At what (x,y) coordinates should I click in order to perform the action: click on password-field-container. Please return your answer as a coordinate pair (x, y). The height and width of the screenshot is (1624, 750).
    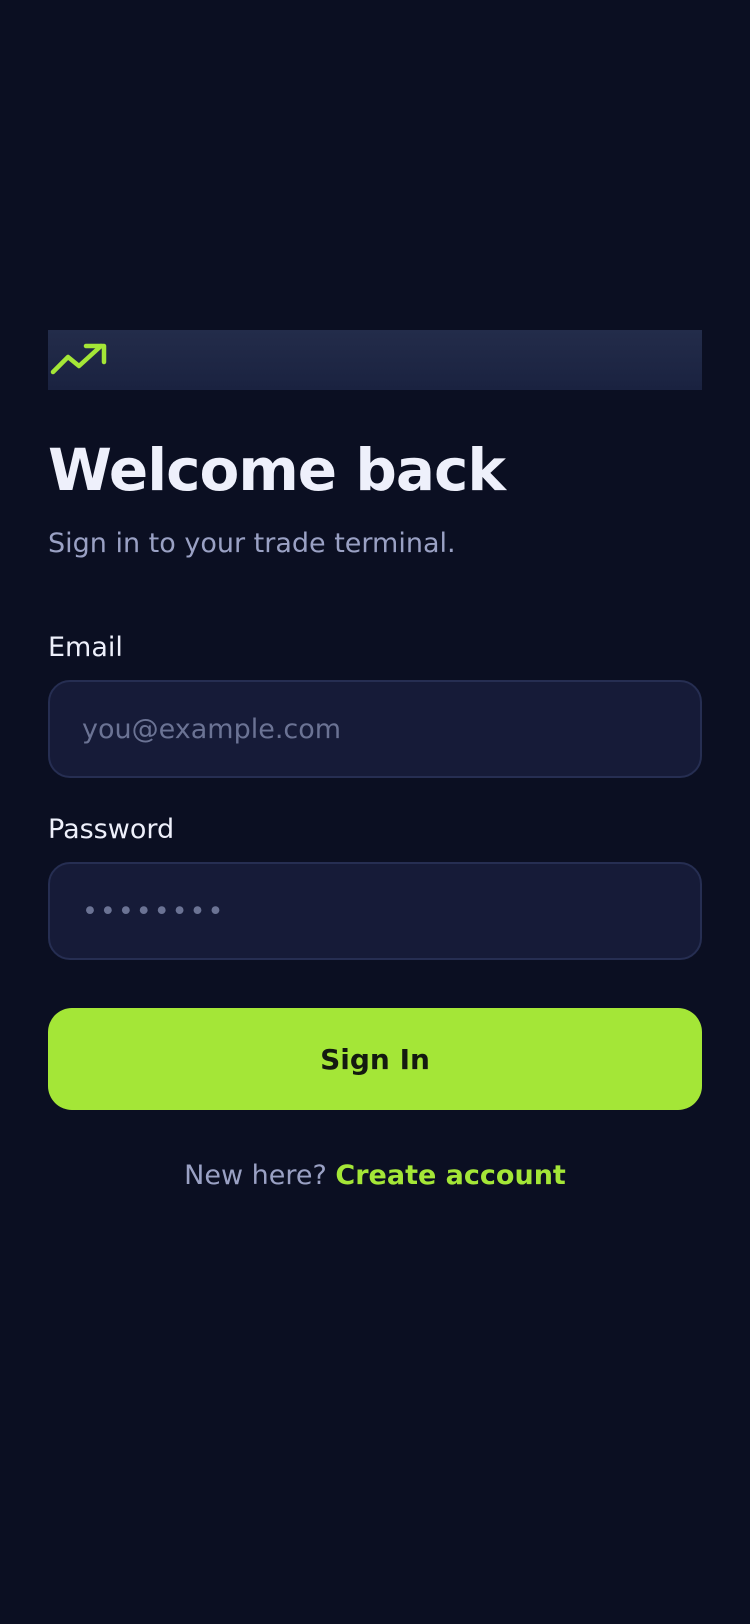
    Looking at the image, I should click on (375, 911).